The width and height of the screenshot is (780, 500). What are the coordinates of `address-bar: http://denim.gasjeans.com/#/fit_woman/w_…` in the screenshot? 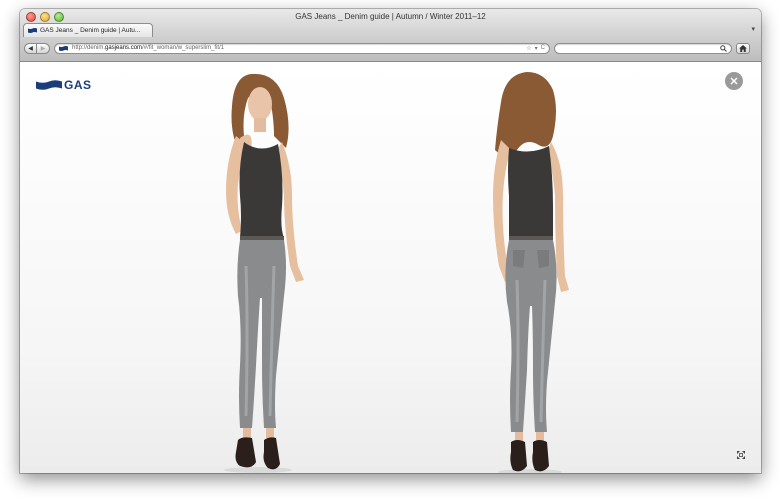 It's located at (302, 48).